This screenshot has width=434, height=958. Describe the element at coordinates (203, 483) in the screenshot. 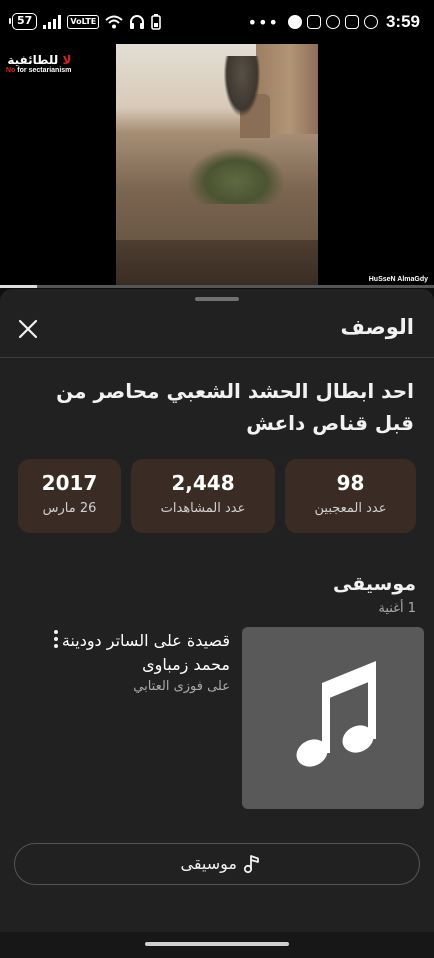

I see `stat-value: 2,448` at that location.